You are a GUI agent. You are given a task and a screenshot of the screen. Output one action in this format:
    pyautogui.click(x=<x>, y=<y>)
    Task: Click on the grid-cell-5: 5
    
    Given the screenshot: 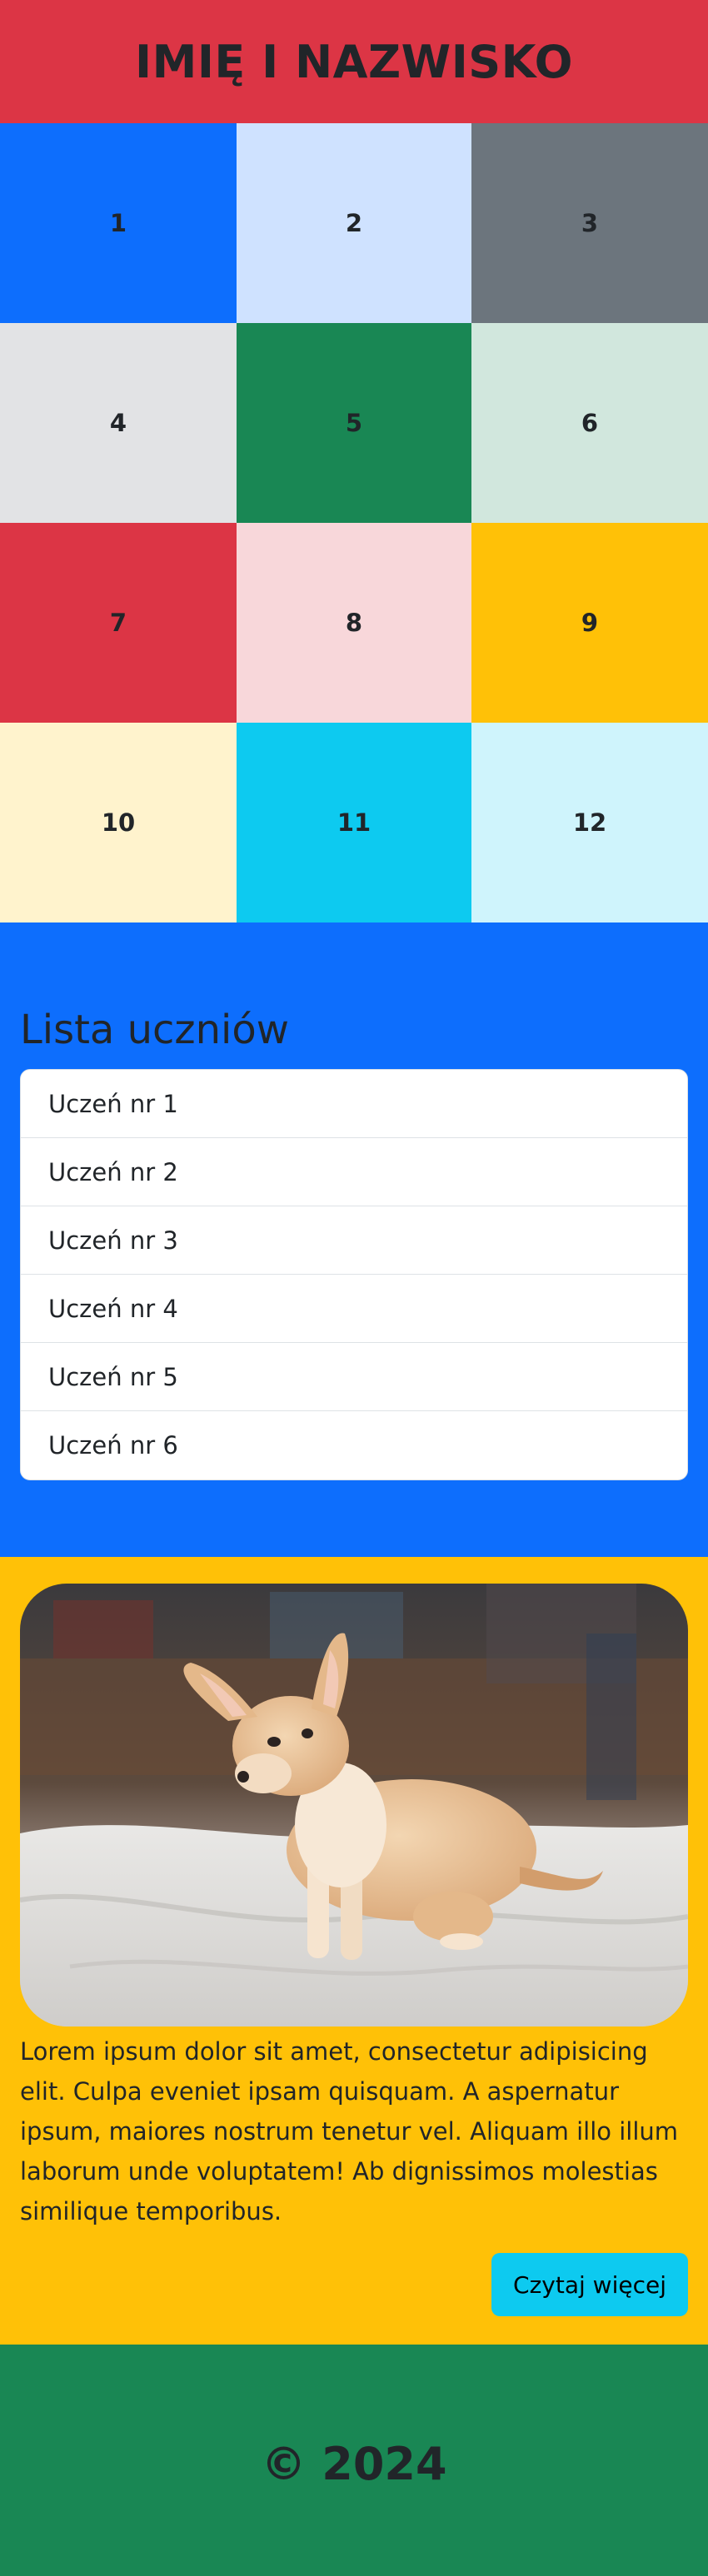 What is the action you would take?
    pyautogui.click(x=354, y=423)
    